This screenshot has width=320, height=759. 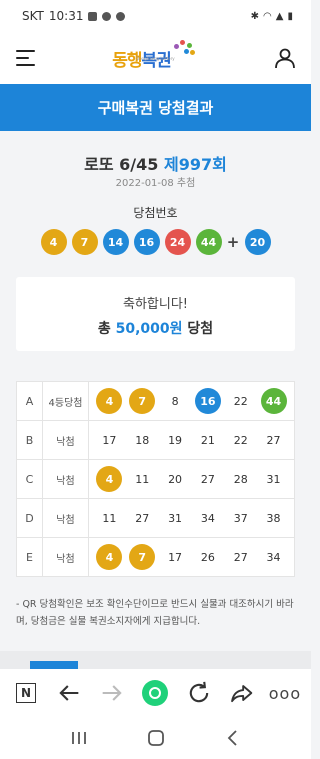 What do you see at coordinates (290, 16) in the screenshot?
I see `battery-icon: ▮` at bounding box center [290, 16].